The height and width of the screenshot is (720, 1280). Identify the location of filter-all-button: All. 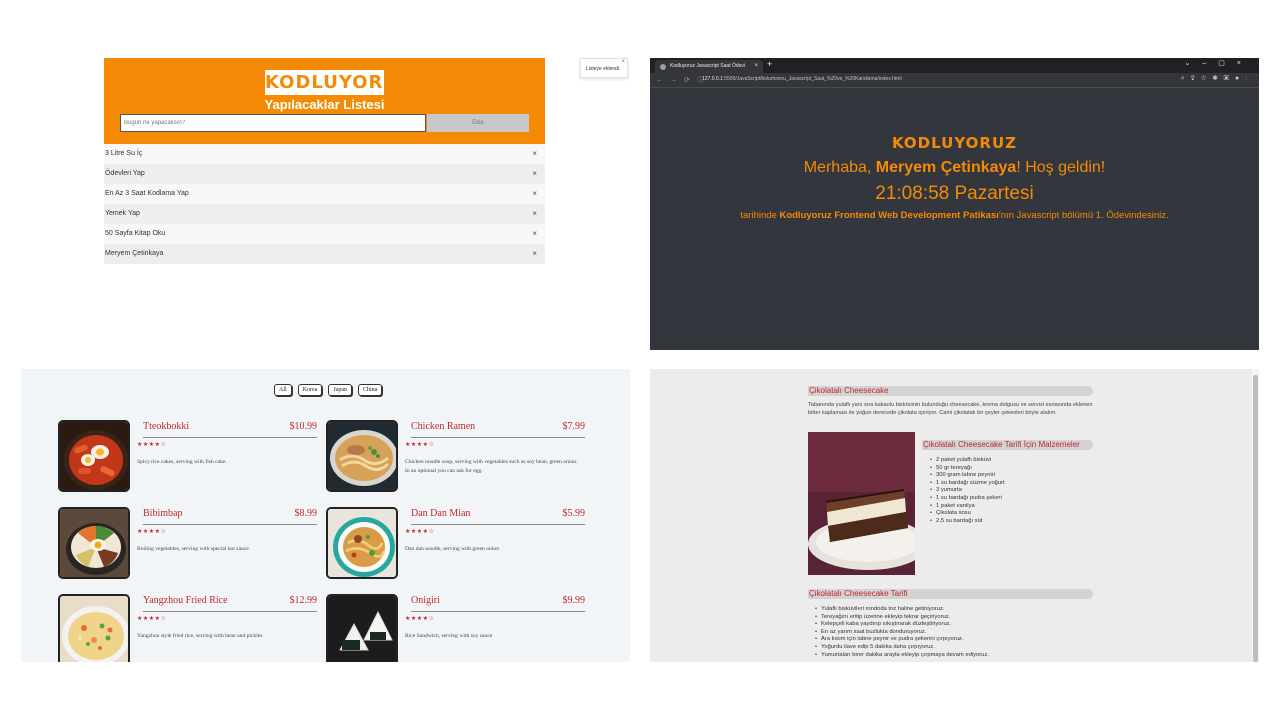
(283, 390).